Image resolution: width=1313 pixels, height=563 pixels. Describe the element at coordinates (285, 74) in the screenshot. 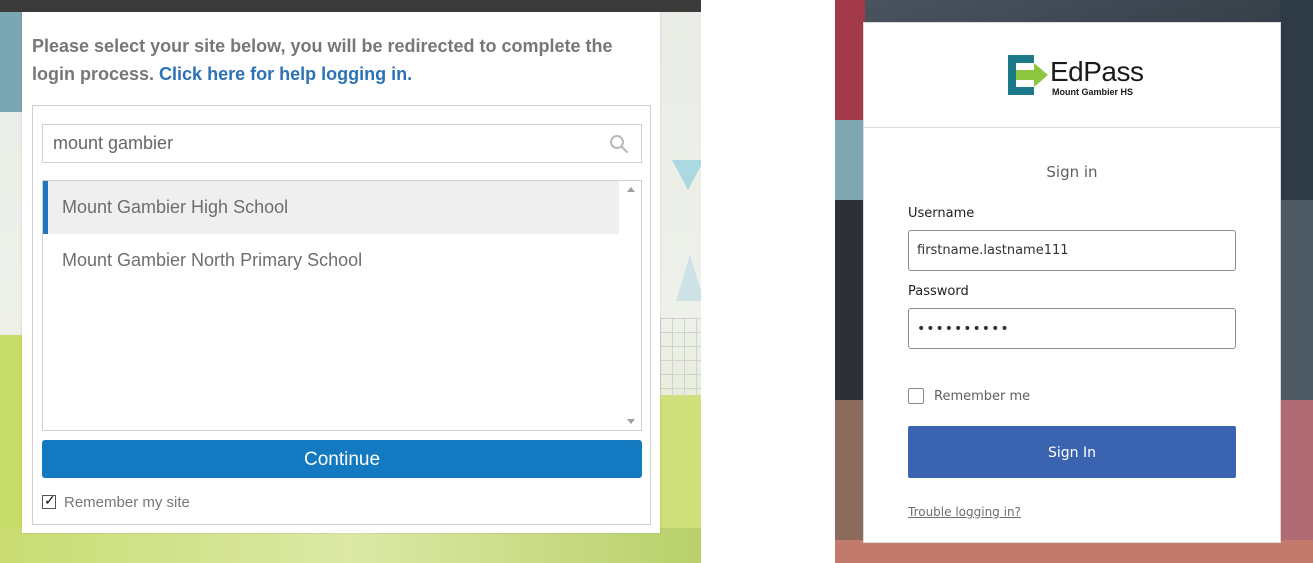

I see `help-link: Click here for help logging in.` at that location.